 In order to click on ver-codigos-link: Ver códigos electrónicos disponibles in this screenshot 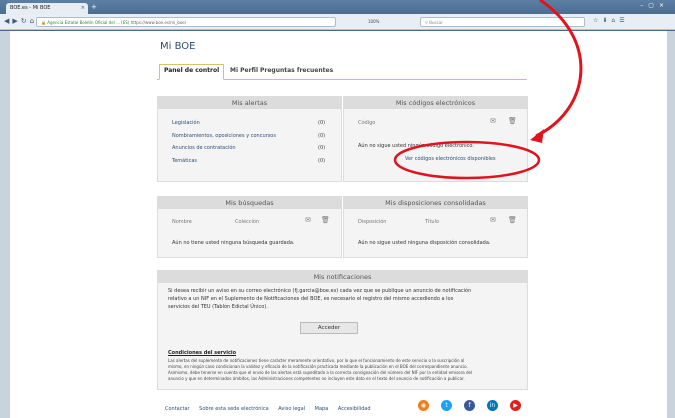, I will do `click(450, 159)`.